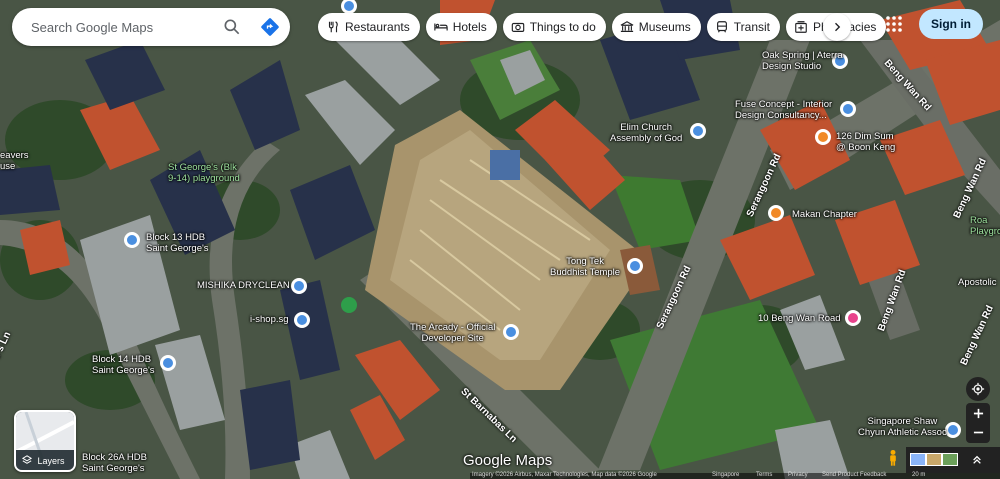 The height and width of the screenshot is (479, 1000). Describe the element at coordinates (802, 61) in the screenshot. I see `place-label-oak-spring: Oak Spring | Aterra Design Studio` at that location.